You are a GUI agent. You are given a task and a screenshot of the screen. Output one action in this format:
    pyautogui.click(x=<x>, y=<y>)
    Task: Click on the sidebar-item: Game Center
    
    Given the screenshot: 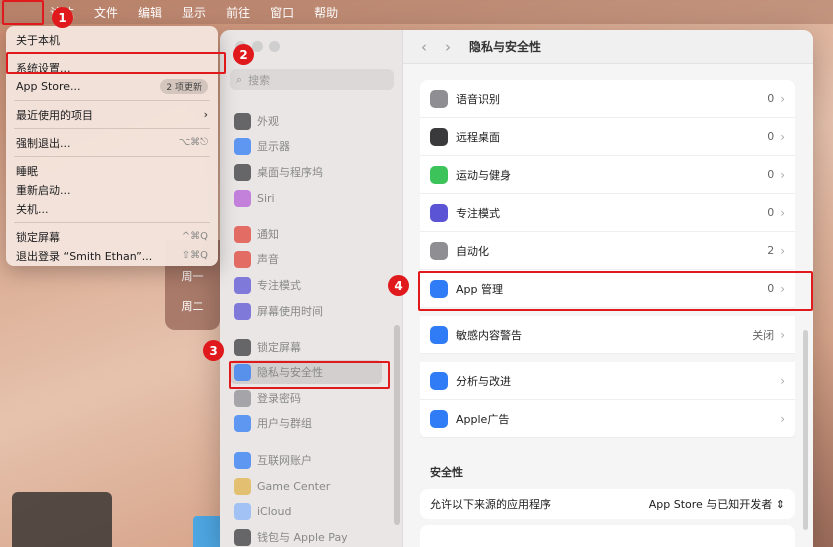 What is the action you would take?
    pyautogui.click(x=306, y=486)
    